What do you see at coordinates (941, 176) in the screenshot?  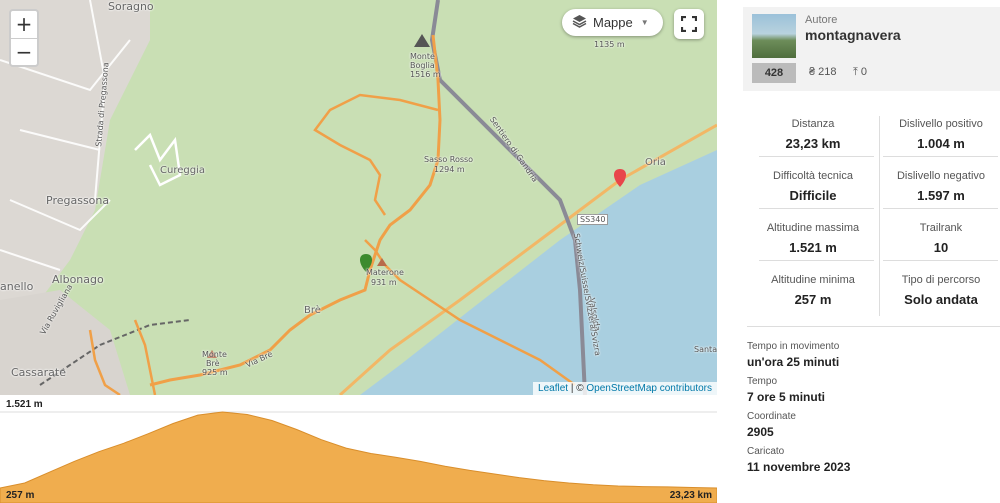 I see `stat-label: Dislivello negativo` at bounding box center [941, 176].